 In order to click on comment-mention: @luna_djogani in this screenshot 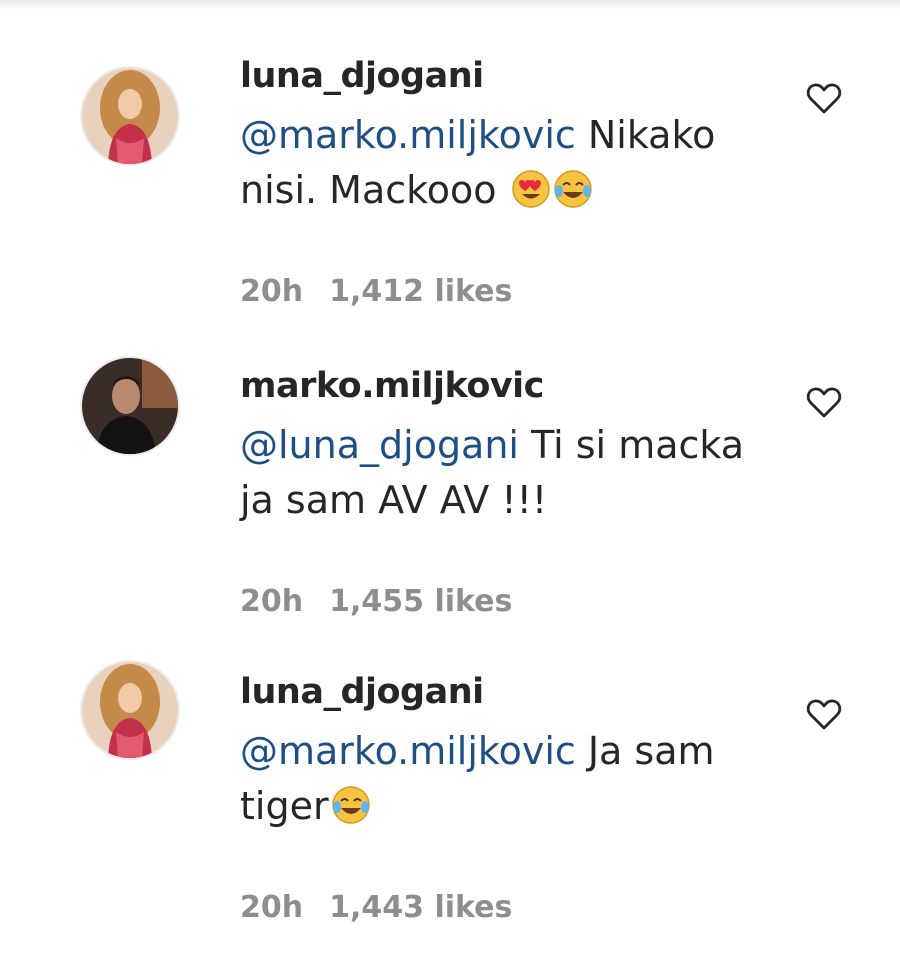, I will do `click(379, 445)`.